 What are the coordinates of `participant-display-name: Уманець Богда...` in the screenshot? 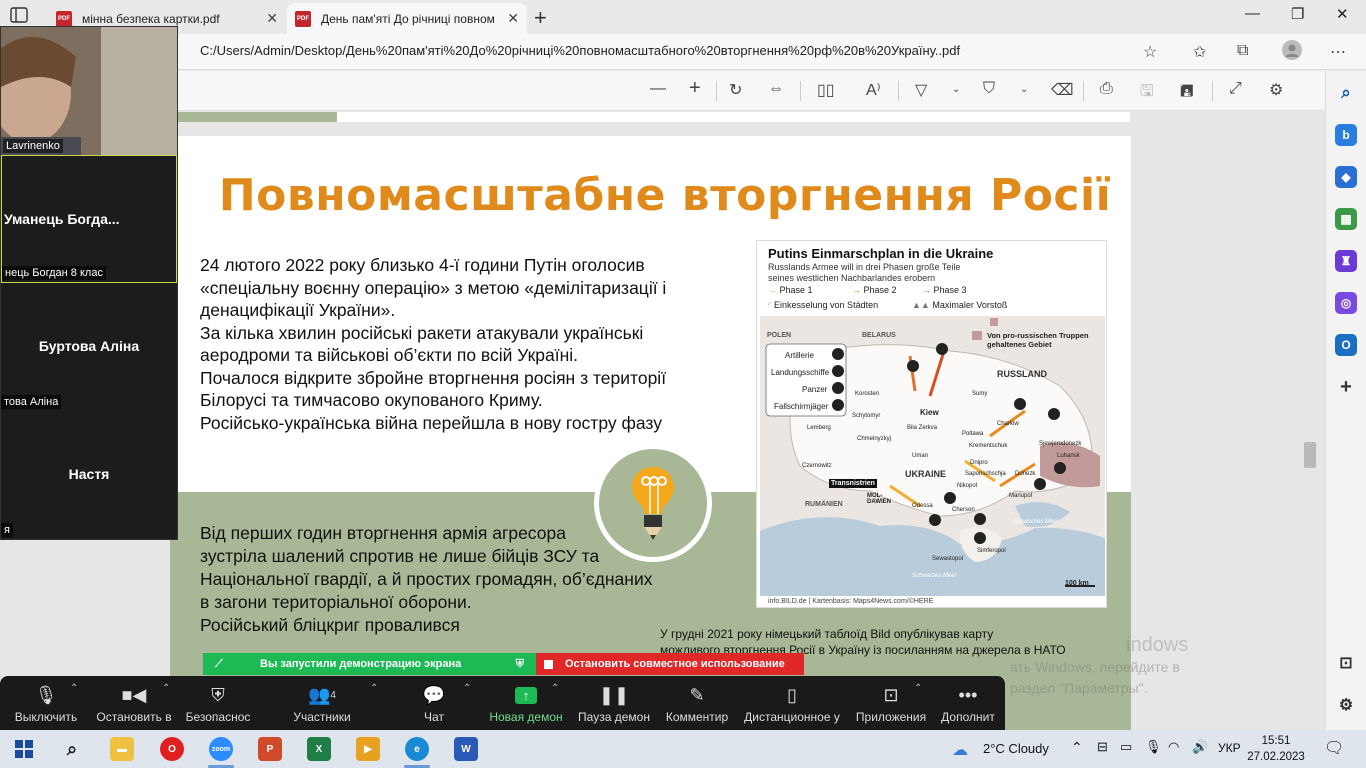 It's located at (62, 219).